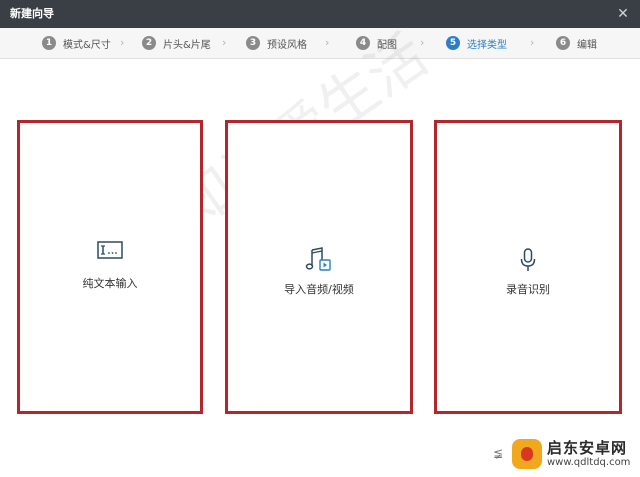 This screenshot has width=640, height=477. Describe the element at coordinates (387, 45) in the screenshot. I see `step-label: 配图` at that location.